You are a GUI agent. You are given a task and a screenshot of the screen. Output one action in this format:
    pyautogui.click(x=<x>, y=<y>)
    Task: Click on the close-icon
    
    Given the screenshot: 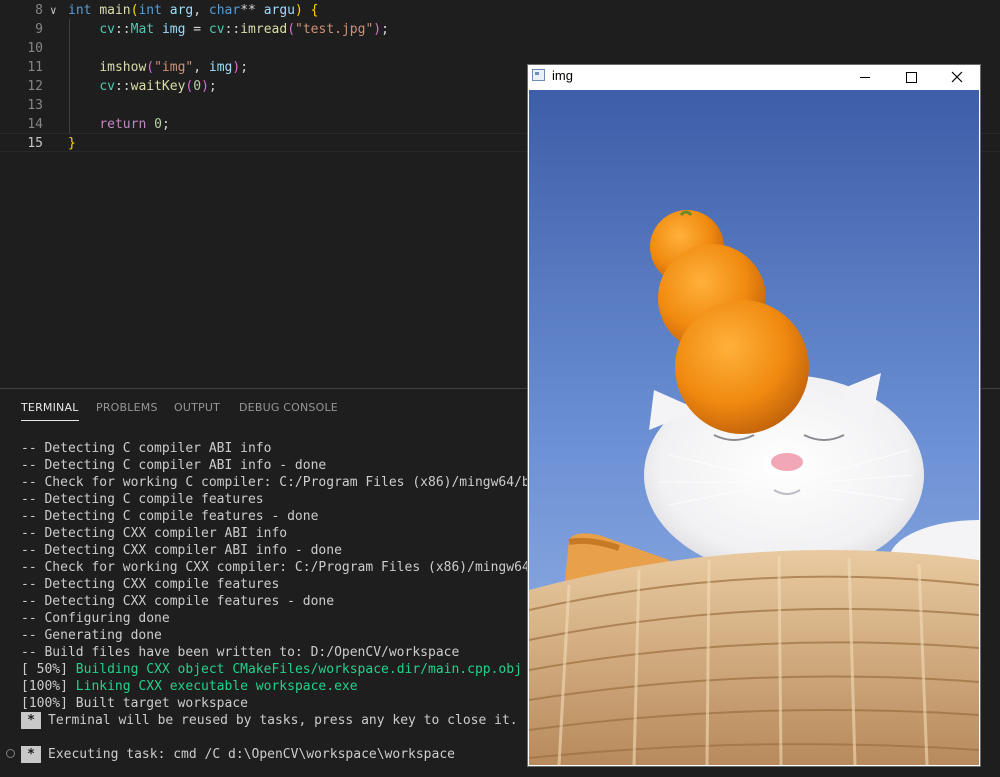 What is the action you would take?
    pyautogui.click(x=957, y=77)
    